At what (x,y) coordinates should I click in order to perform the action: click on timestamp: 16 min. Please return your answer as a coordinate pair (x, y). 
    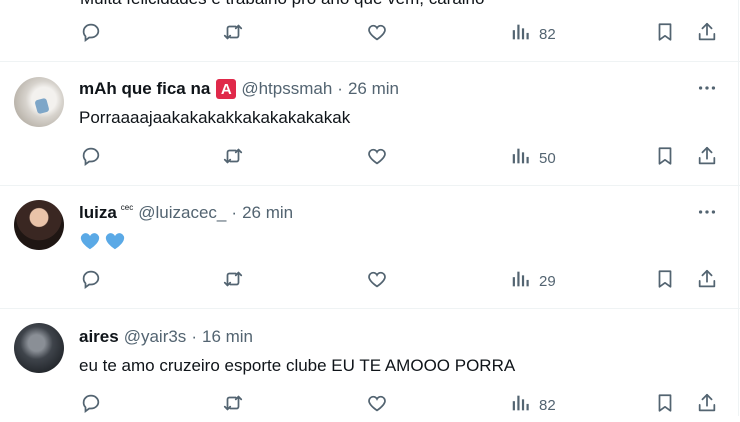
    Looking at the image, I should click on (227, 337).